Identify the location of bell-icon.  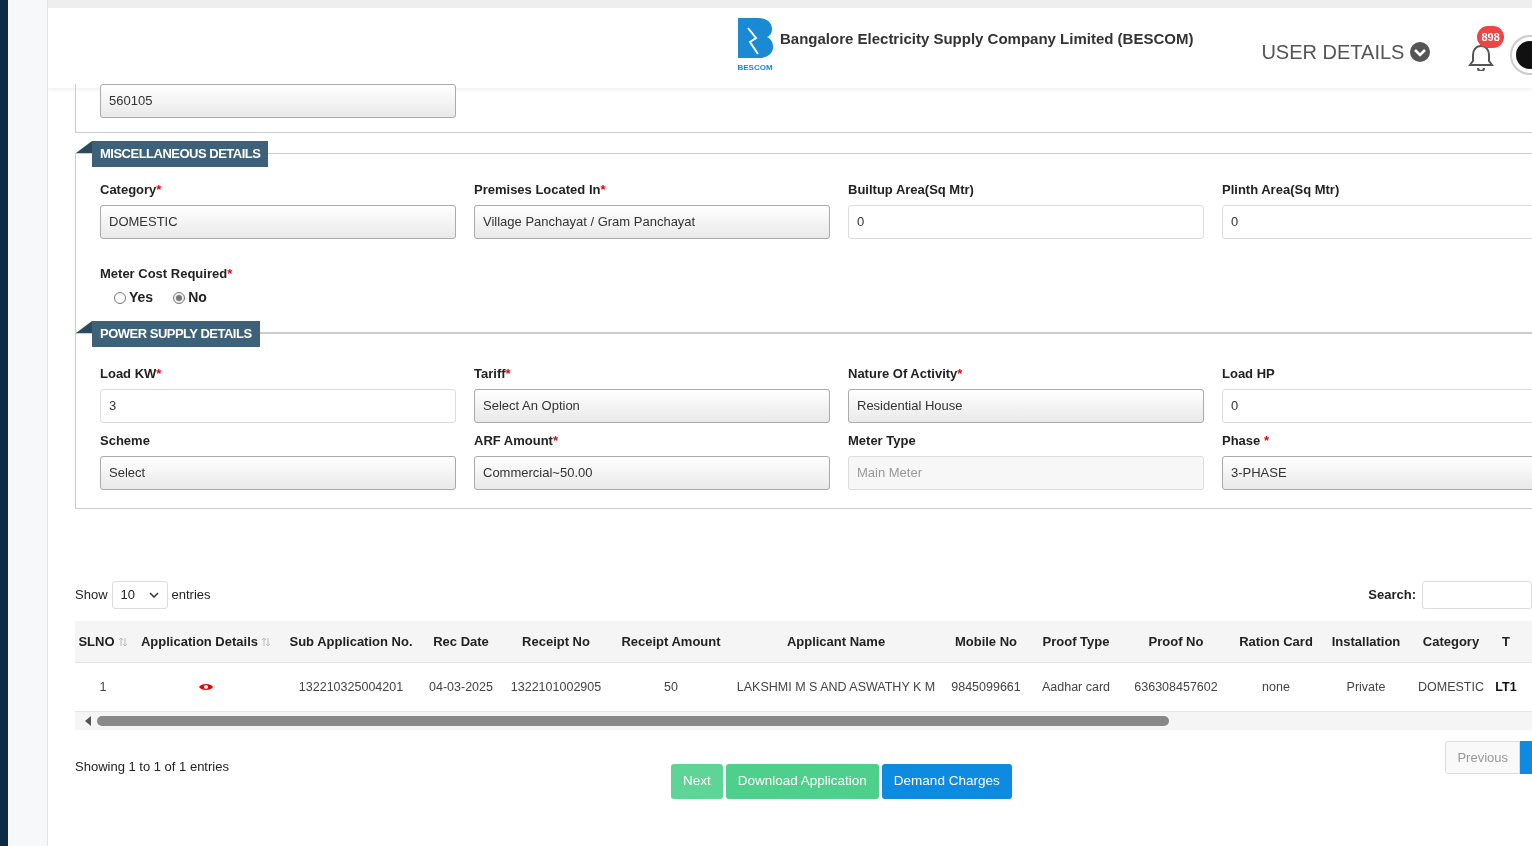
(1481, 57).